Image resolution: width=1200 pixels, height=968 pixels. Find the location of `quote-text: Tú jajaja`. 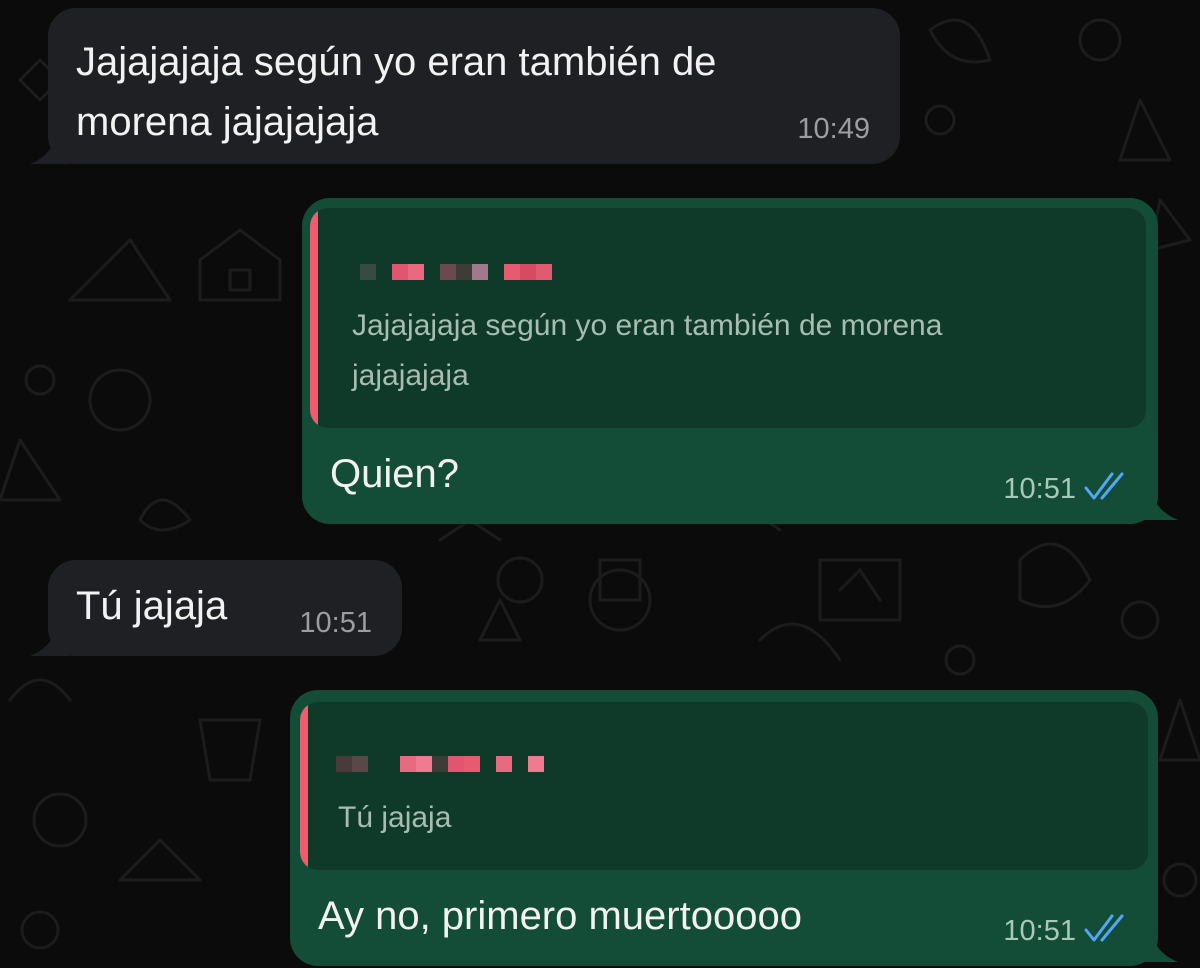

quote-text: Tú jajaja is located at coordinates (395, 817).